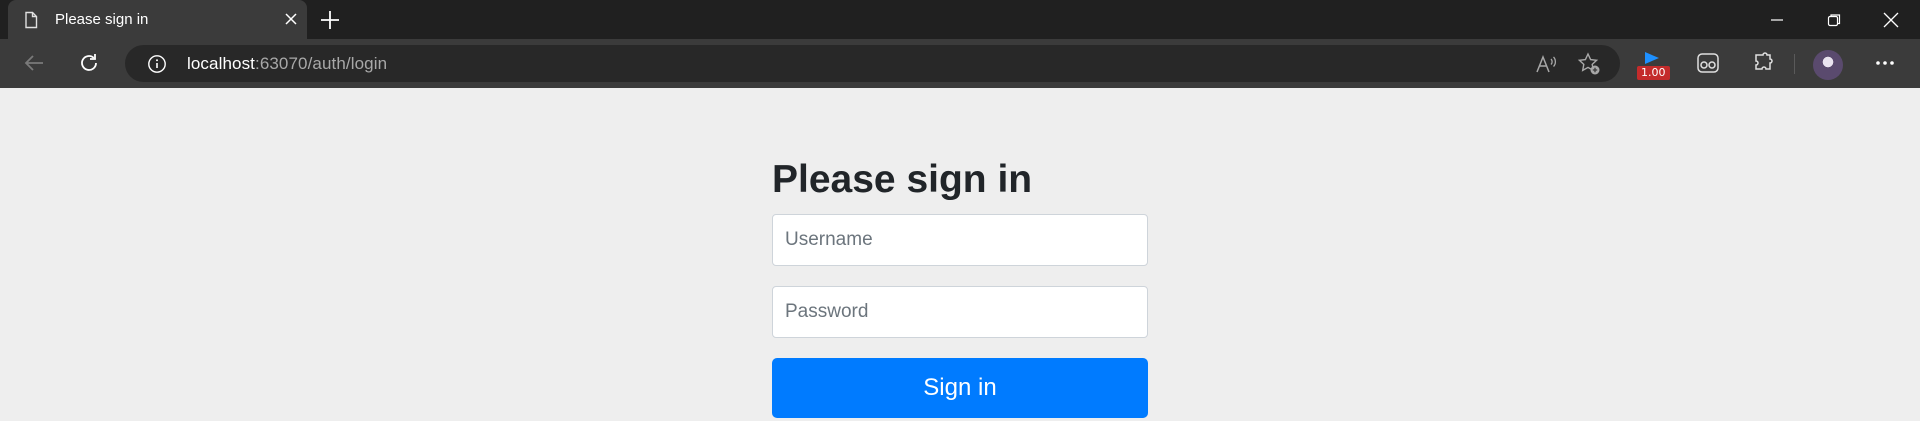 The image size is (1920, 421). What do you see at coordinates (157, 64) in the screenshot?
I see `site-info-icon` at bounding box center [157, 64].